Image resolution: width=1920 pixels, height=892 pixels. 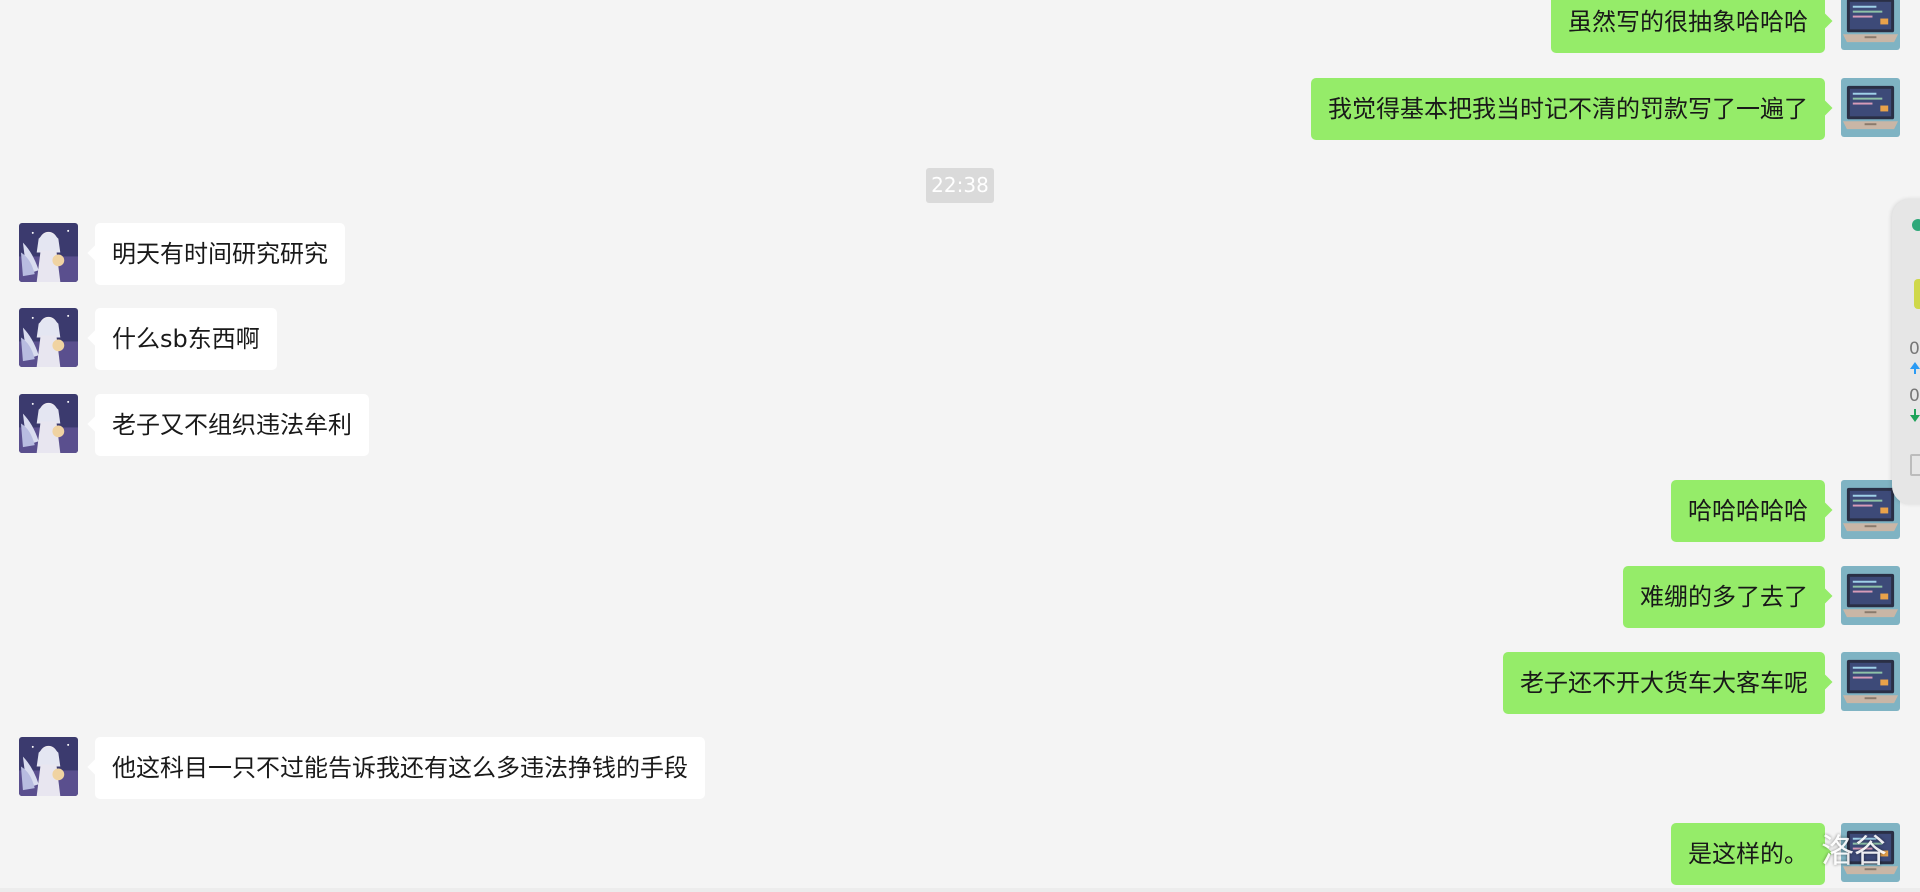 What do you see at coordinates (960, 26) in the screenshot?
I see `message-row: 虽然写的很抽象哈哈哈` at bounding box center [960, 26].